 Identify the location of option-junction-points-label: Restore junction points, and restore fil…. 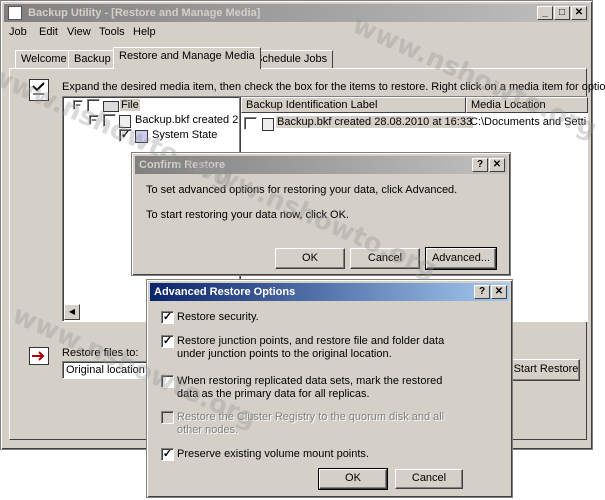
(311, 347).